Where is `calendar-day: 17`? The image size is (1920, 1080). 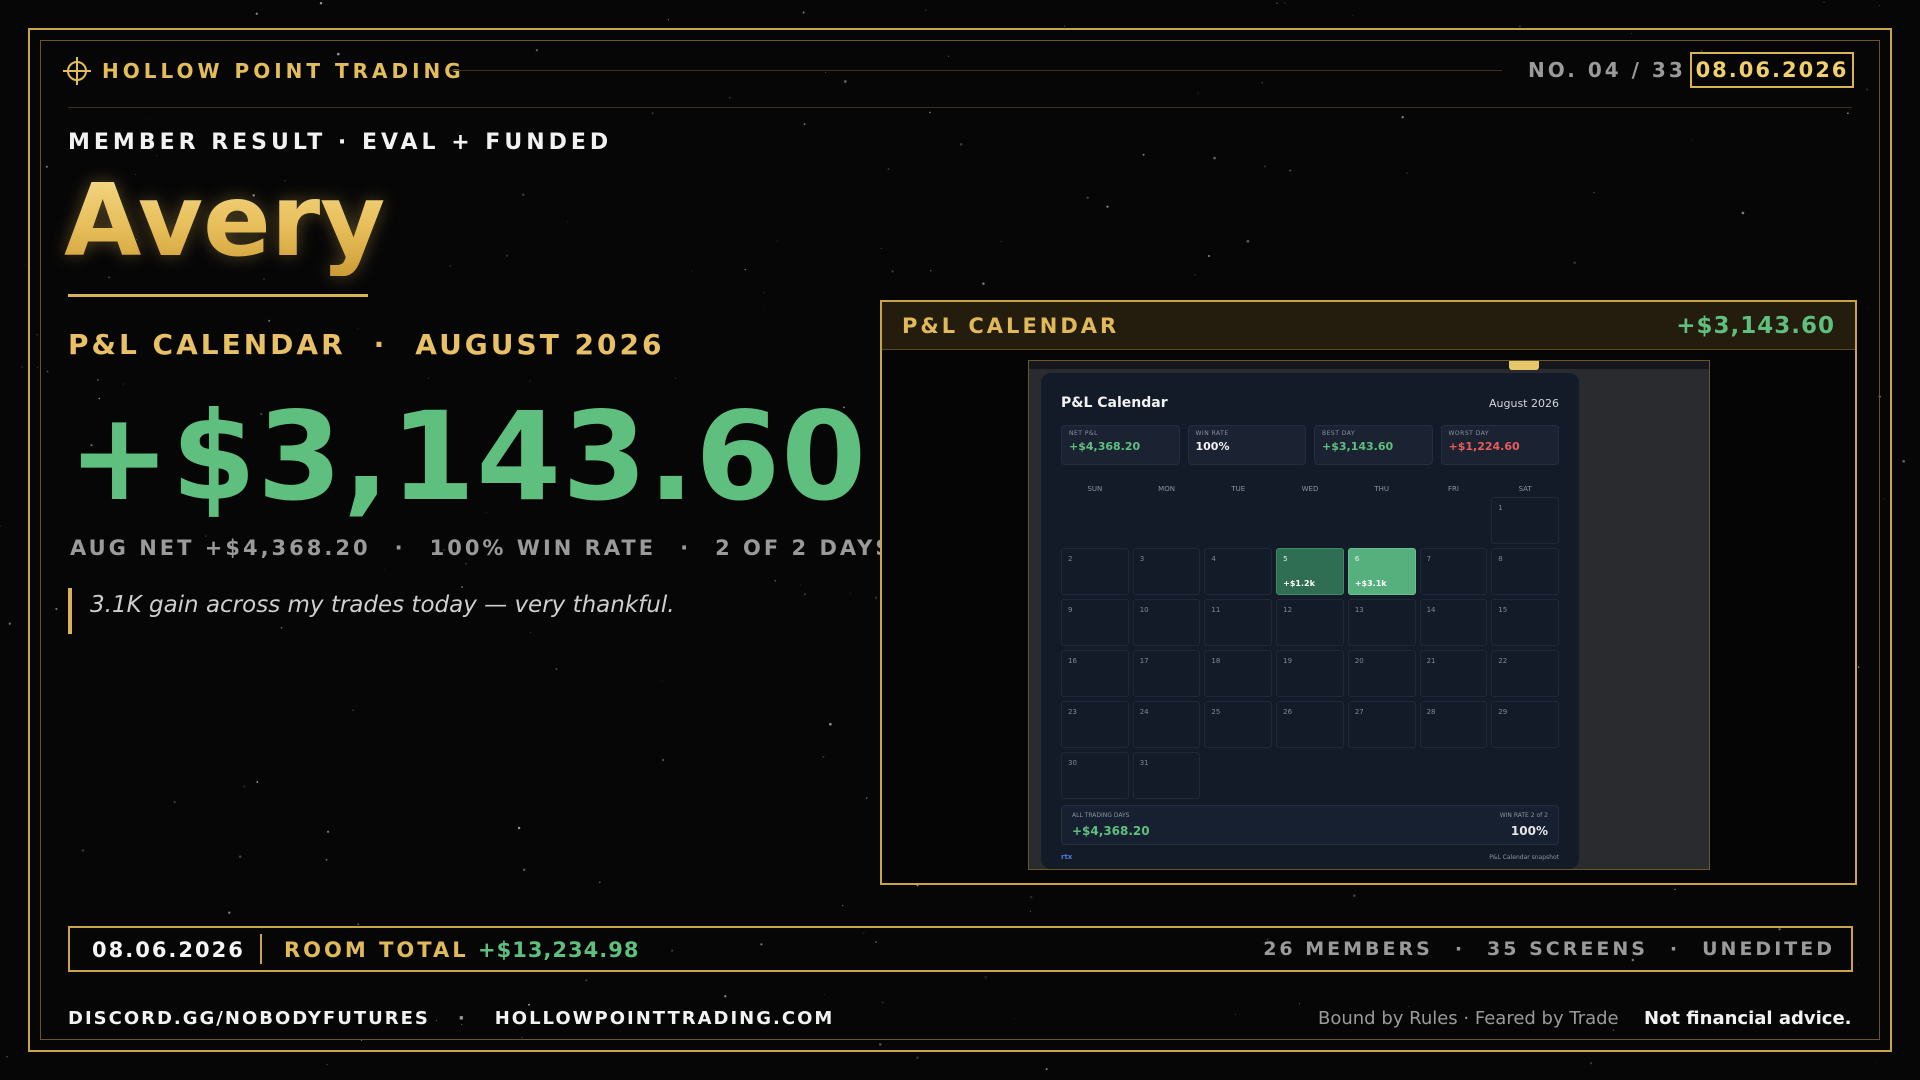
calendar-day: 17 is located at coordinates (1166, 673).